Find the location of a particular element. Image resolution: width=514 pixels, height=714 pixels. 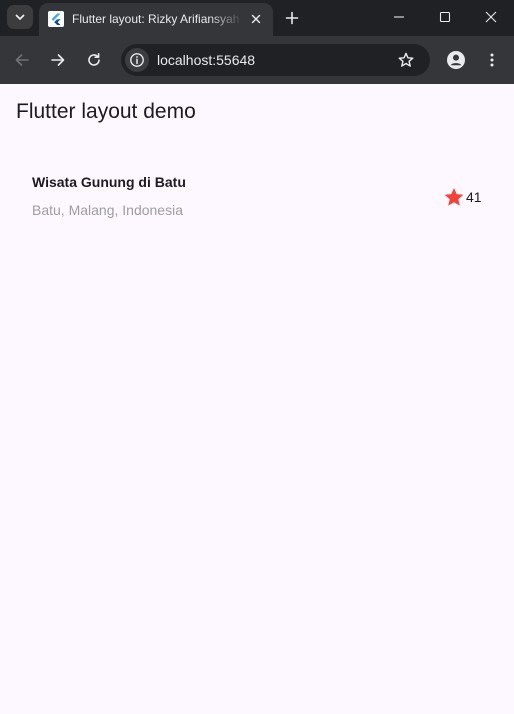

tab-search-button is located at coordinates (20, 17).